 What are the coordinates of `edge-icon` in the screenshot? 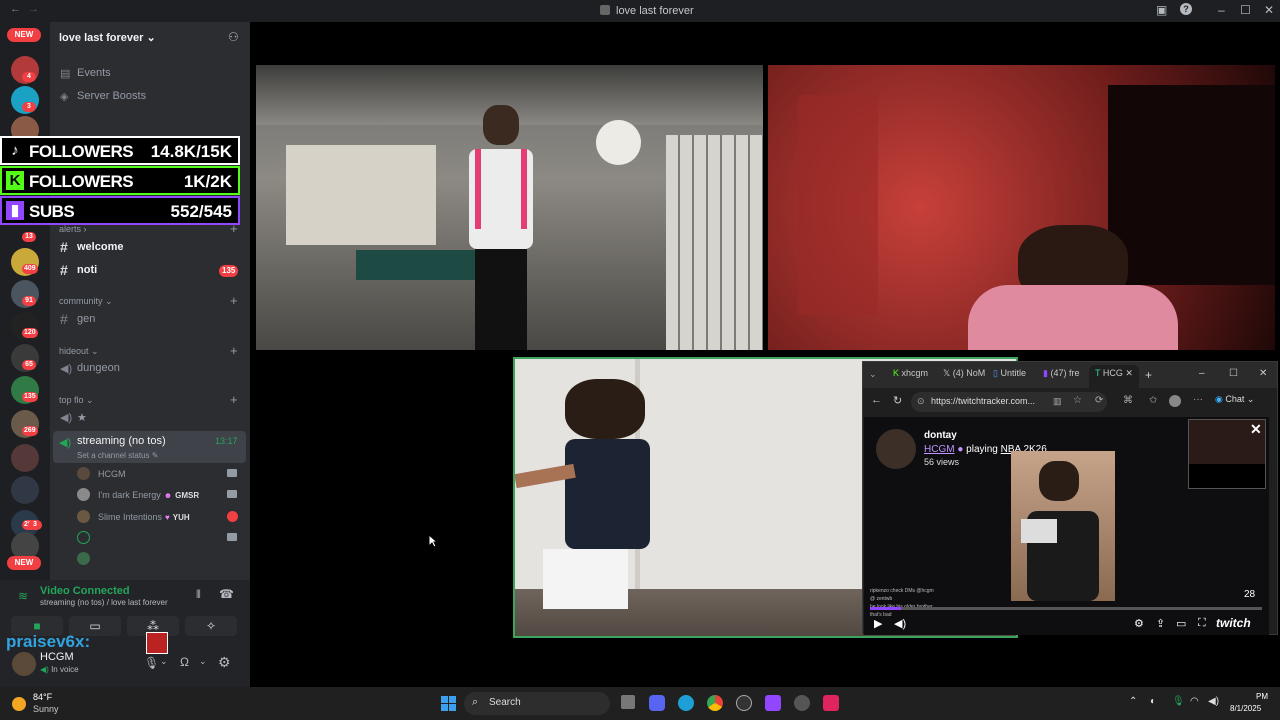 It's located at (686, 703).